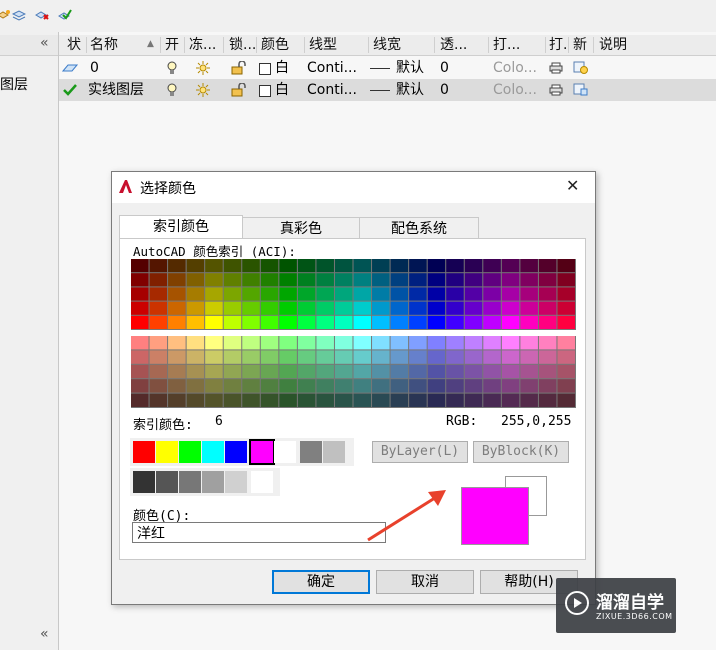 Image resolution: width=716 pixels, height=650 pixels. I want to click on color-swatch-gray, so click(311, 452).